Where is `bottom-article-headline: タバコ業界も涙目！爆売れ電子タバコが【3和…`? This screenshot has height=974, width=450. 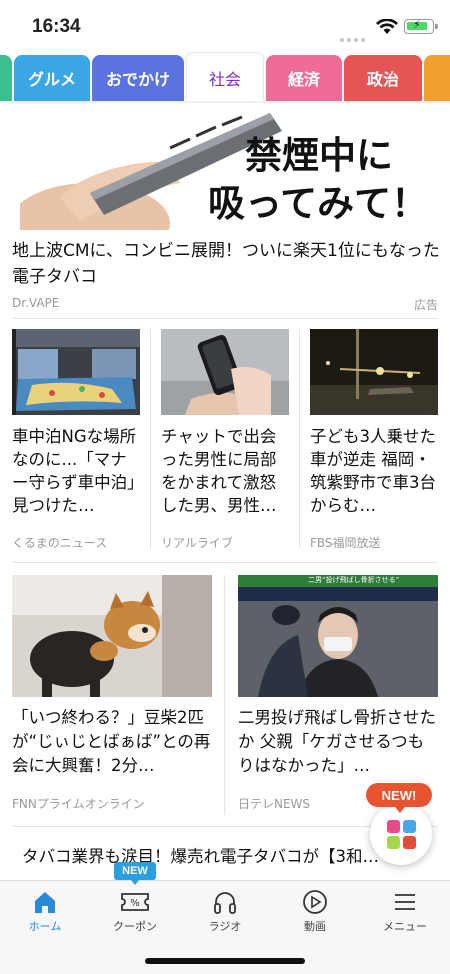
bottom-article-headline: タバコ業界も涙目！爆売れ電子タバコが【3和… is located at coordinates (222, 862).